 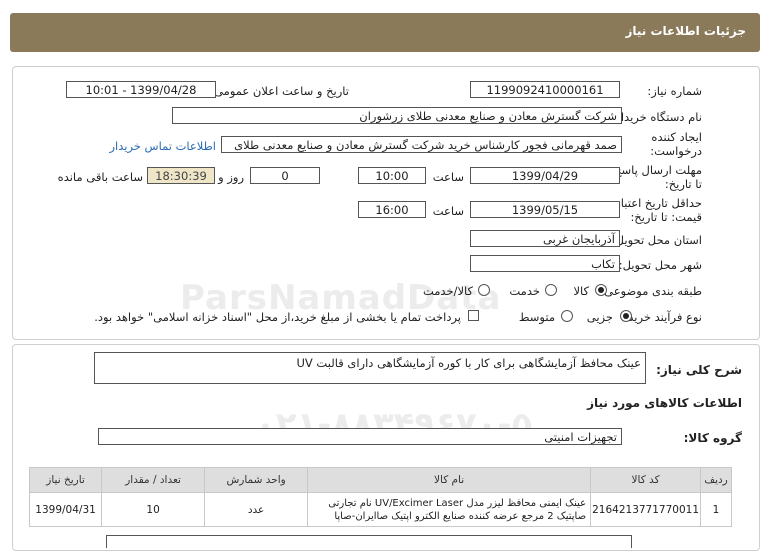 What do you see at coordinates (545, 89) in the screenshot?
I see `need-number-field: 1199092410000161` at bounding box center [545, 89].